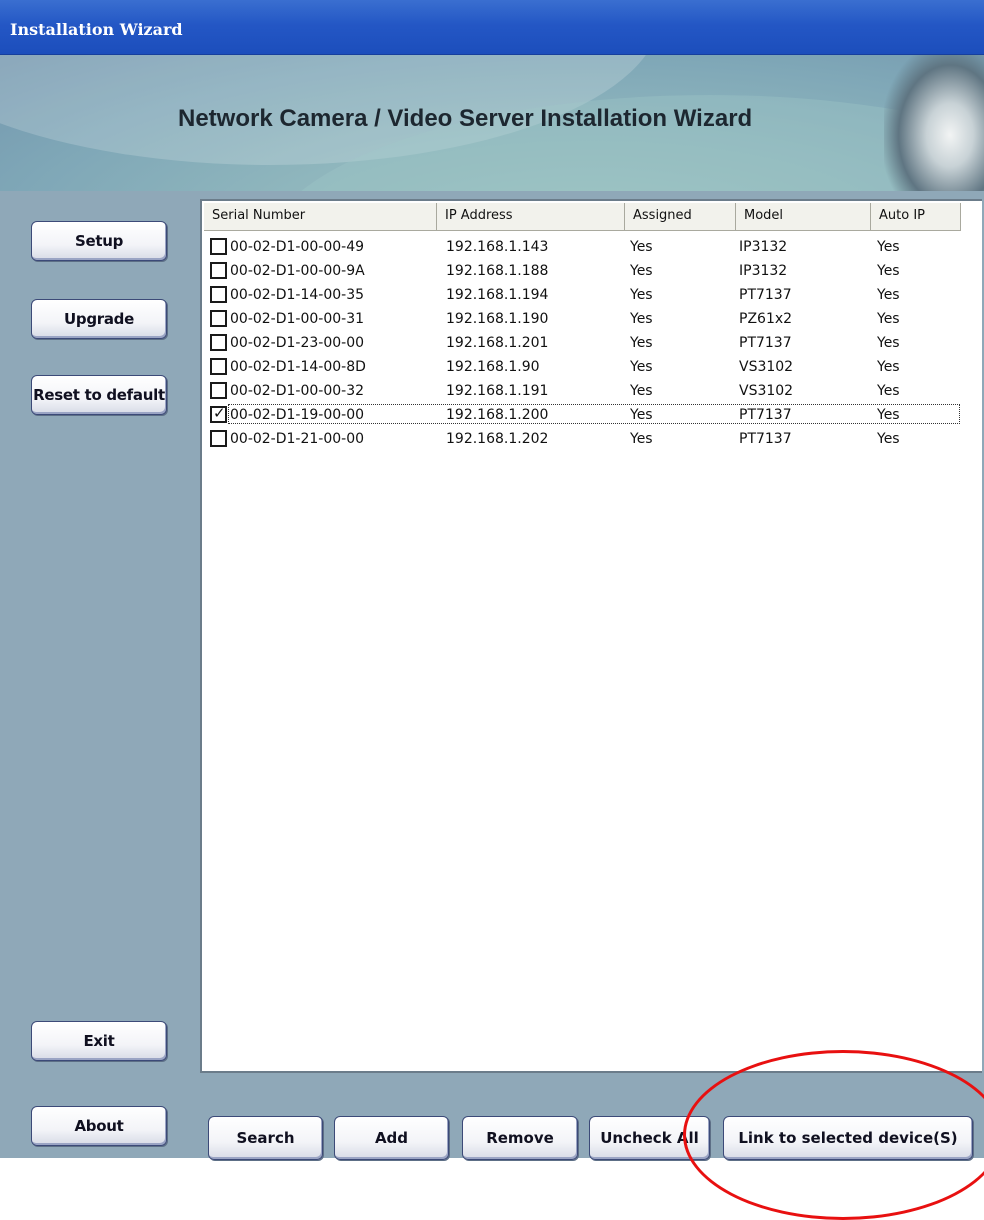 This screenshot has height=1220, width=984. I want to click on cell-model: PZ61x2, so click(766, 319).